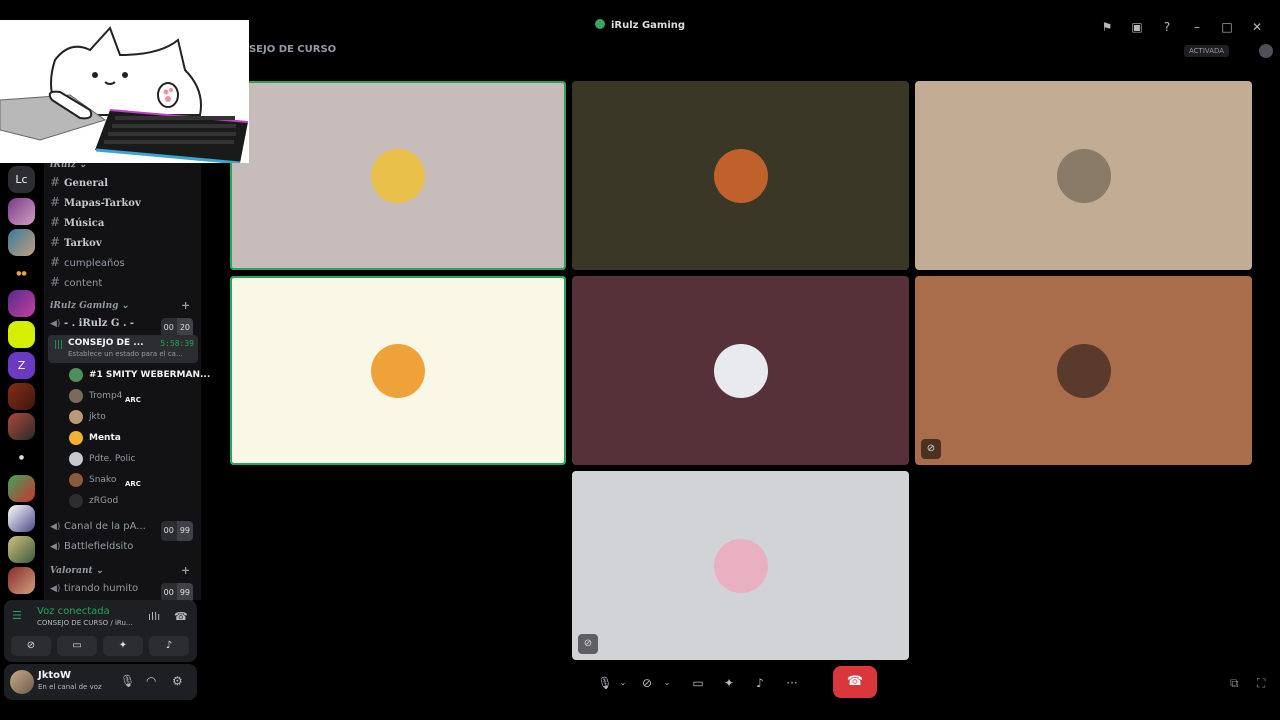 The image size is (1280, 720). What do you see at coordinates (154, 616) in the screenshot?
I see `noise-suppression-icon: ıllı` at bounding box center [154, 616].